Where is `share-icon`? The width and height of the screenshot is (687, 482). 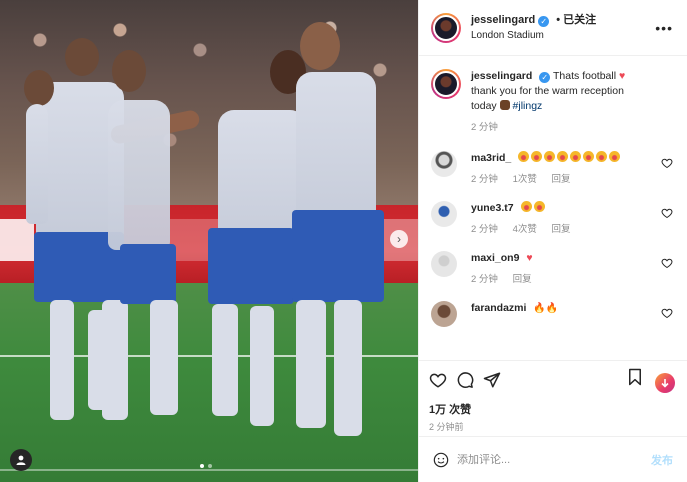 share-icon is located at coordinates (492, 380).